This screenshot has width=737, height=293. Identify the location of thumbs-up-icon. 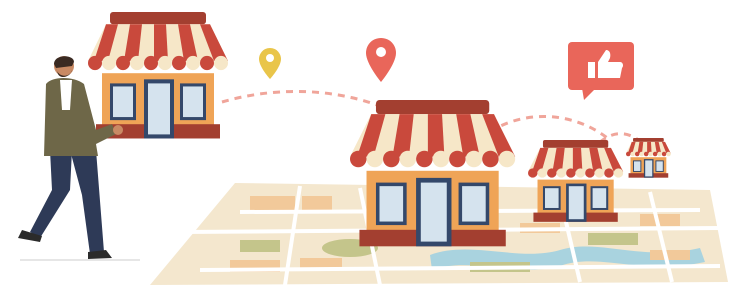
(601, 71).